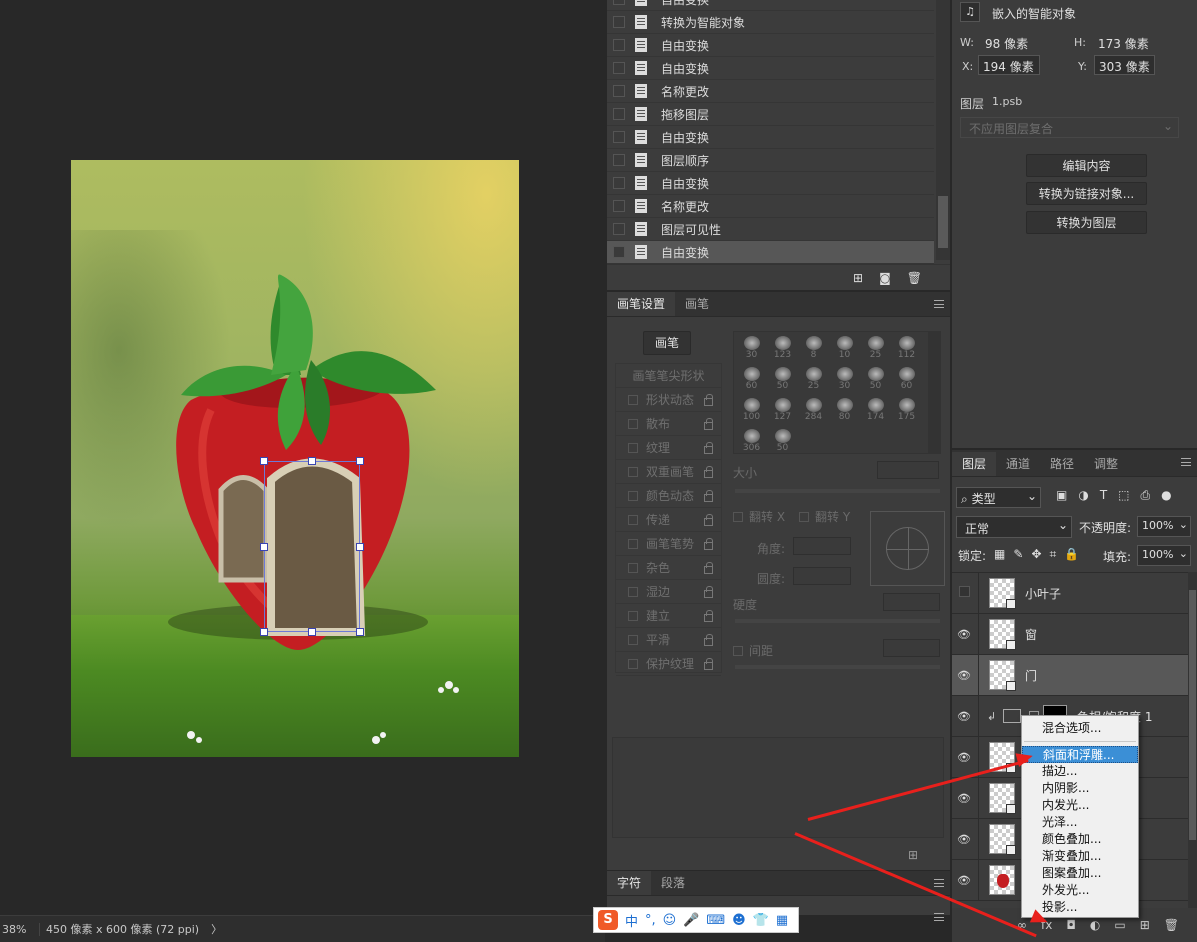 The image size is (1197, 942). What do you see at coordinates (264, 547) in the screenshot?
I see `transform-handle-left` at bounding box center [264, 547].